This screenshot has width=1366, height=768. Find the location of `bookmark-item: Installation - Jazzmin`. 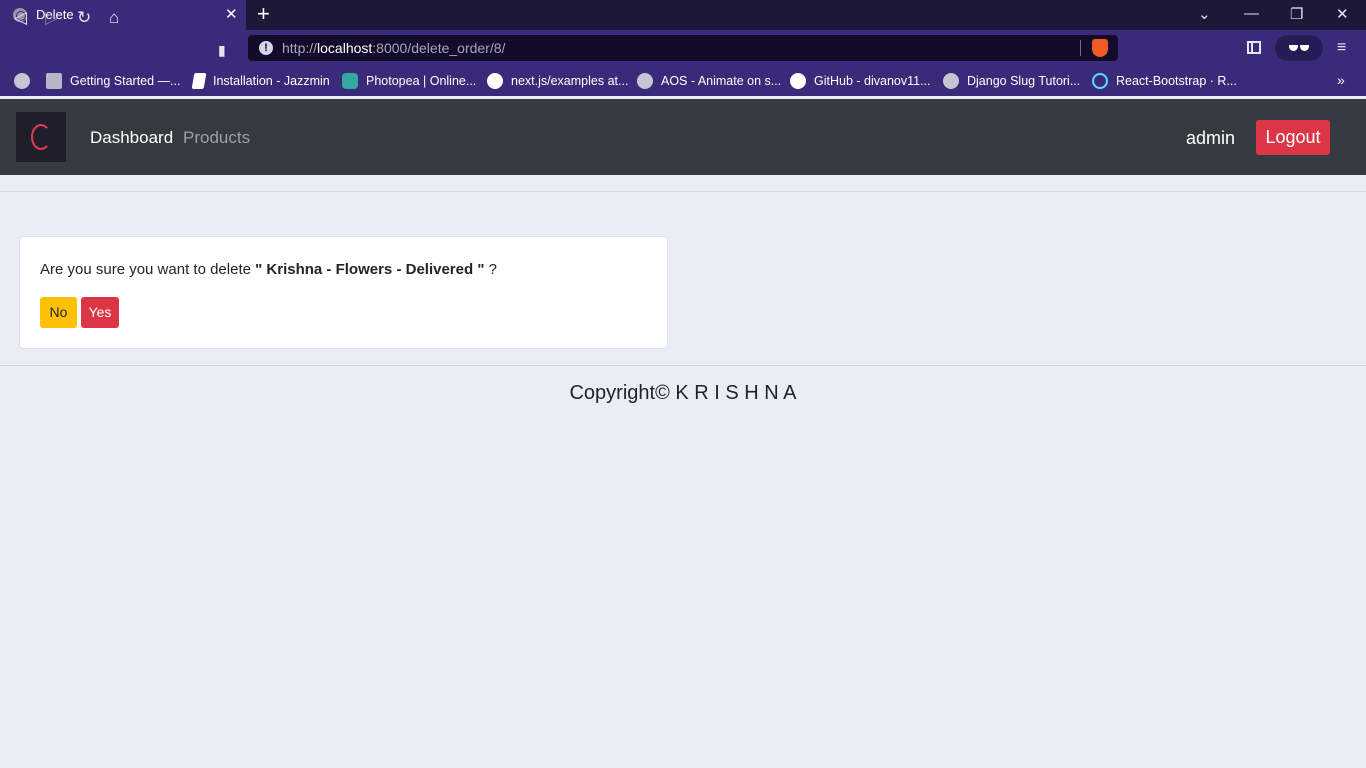

bookmark-item: Installation - Jazzmin is located at coordinates (260, 81).